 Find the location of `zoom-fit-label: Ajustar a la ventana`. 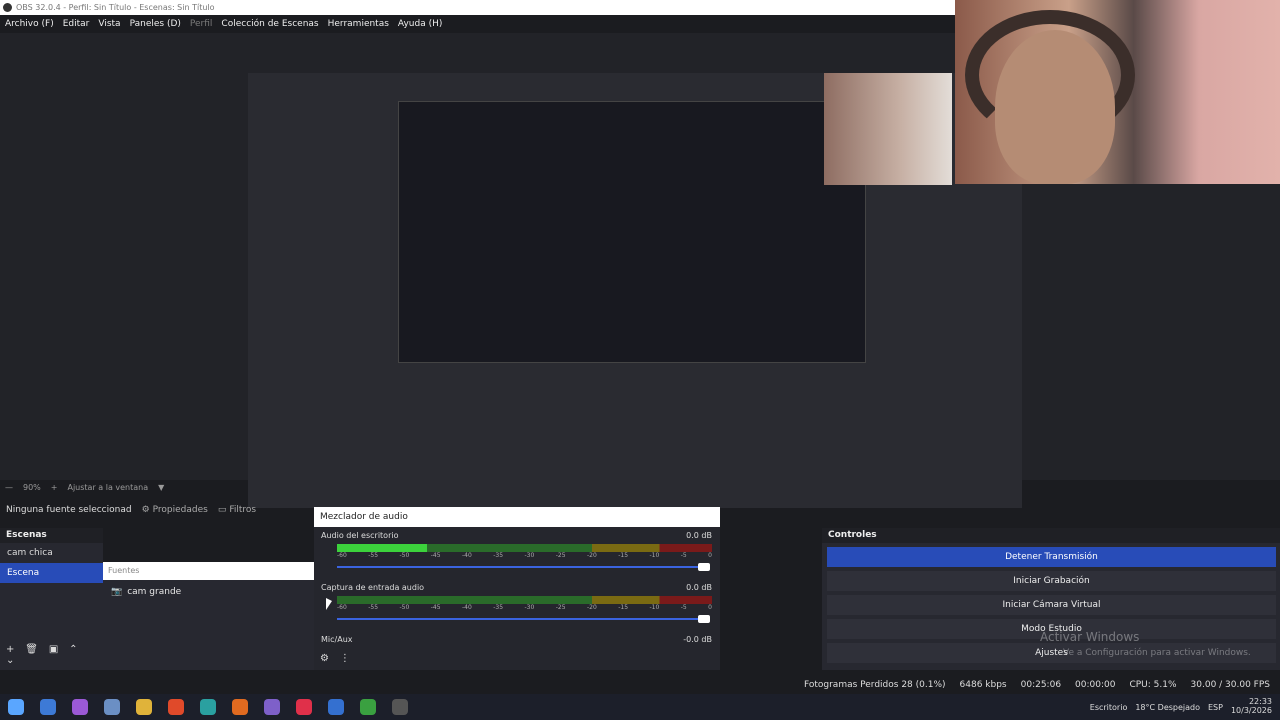

zoom-fit-label: Ajustar a la ventana is located at coordinates (107, 487).